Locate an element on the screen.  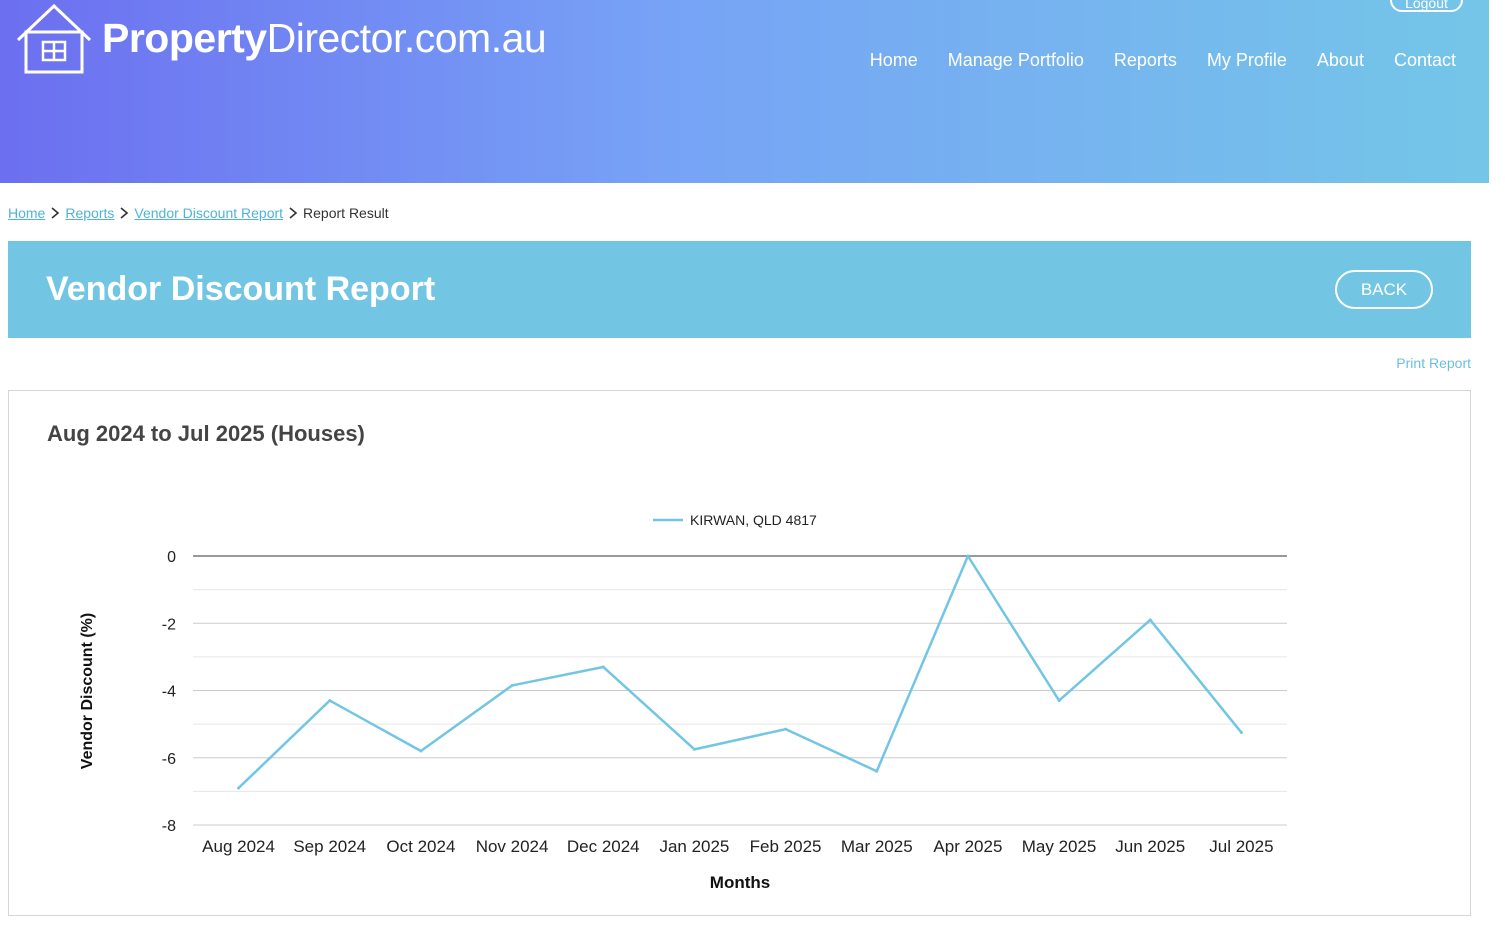
legend-label: KIRWAN, QLD 4817 is located at coordinates (753, 520).